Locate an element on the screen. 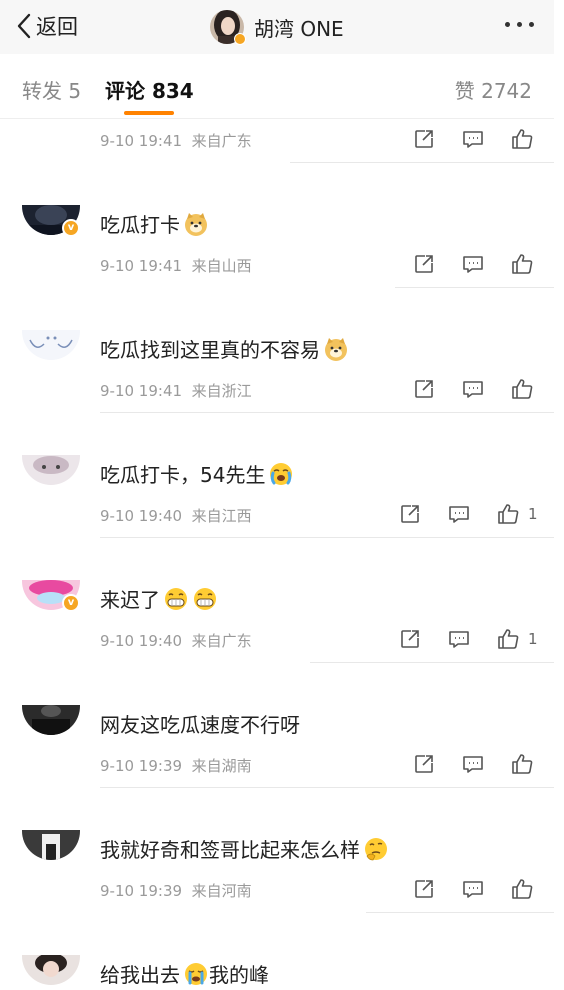 The height and width of the screenshot is (990, 564). thinking-emoji-icon is located at coordinates (376, 848).